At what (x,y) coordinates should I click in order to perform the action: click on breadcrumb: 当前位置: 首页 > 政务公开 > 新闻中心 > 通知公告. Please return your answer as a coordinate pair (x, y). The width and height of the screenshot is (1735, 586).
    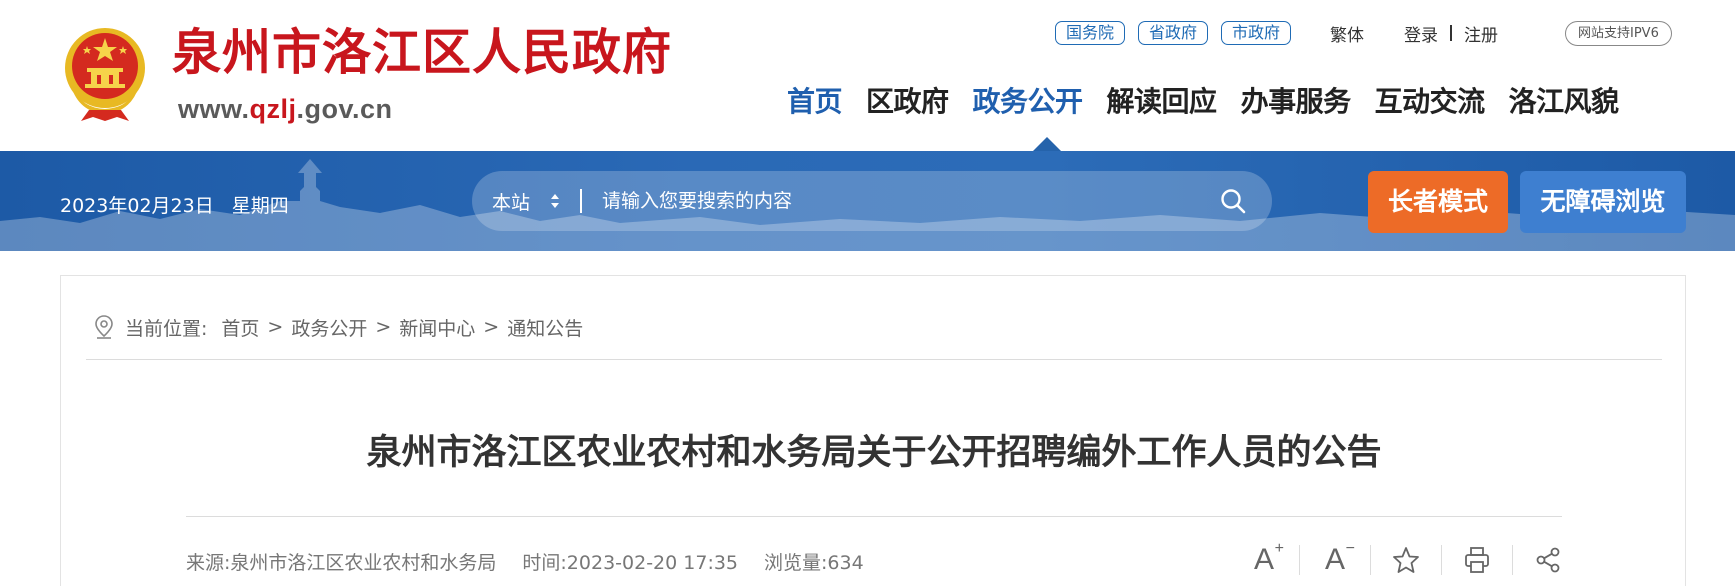
    Looking at the image, I should click on (338, 327).